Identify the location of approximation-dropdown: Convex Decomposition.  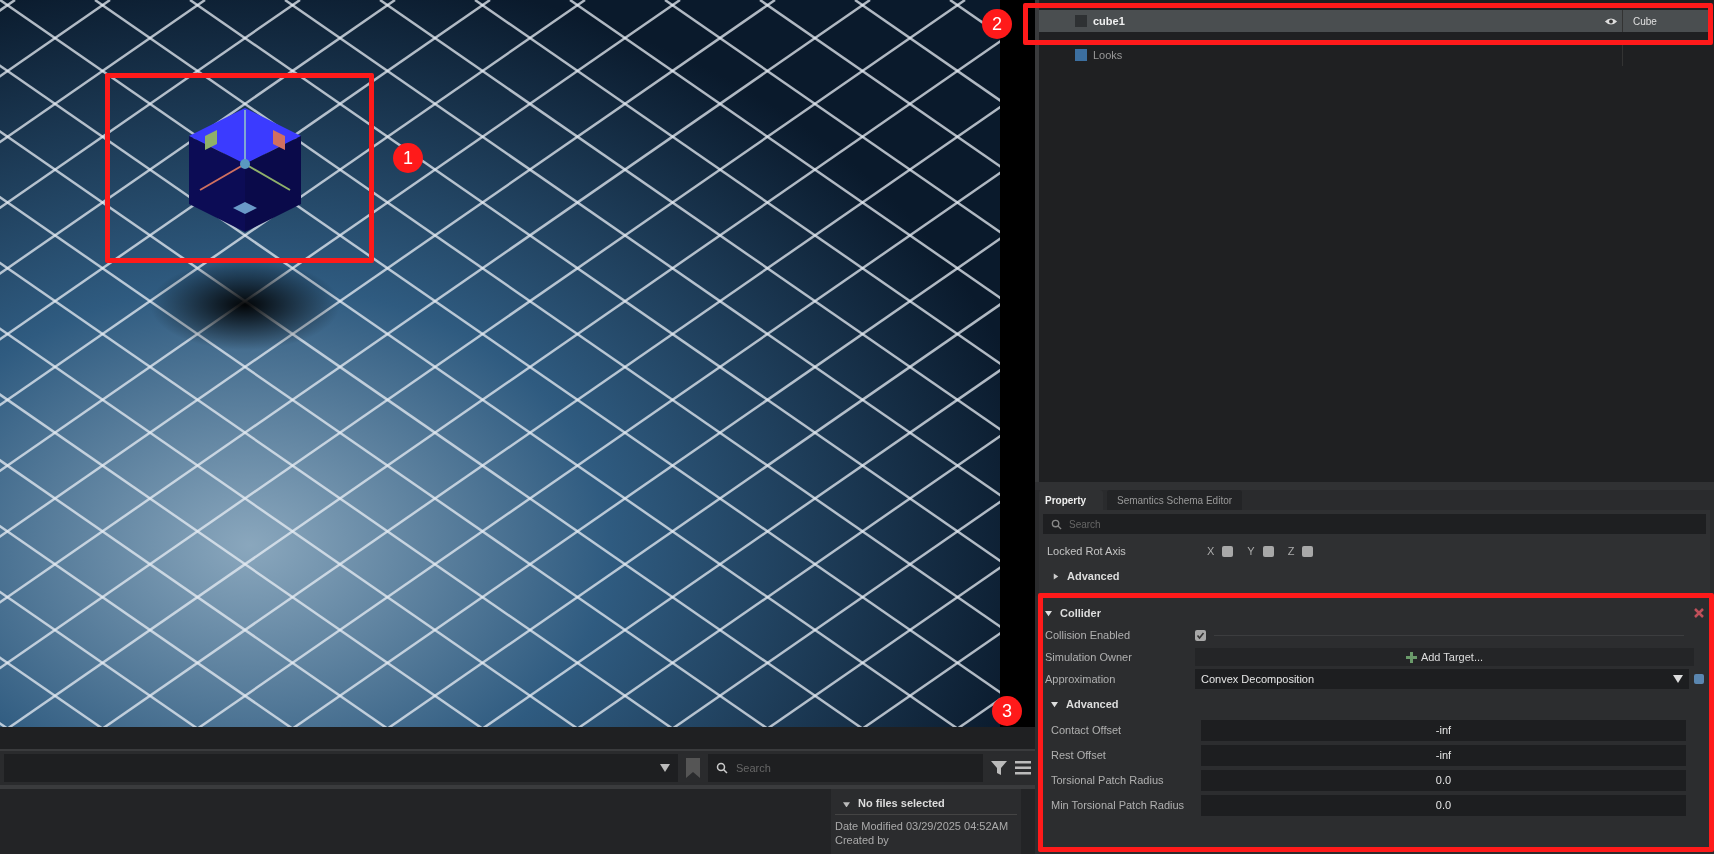
(1442, 679).